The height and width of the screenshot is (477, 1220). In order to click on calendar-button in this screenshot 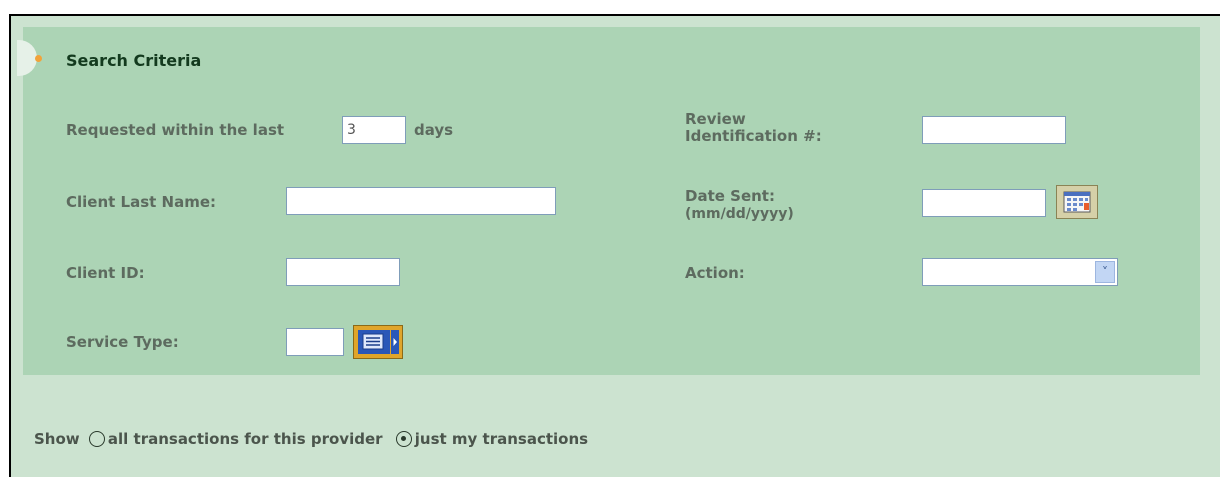, I will do `click(1077, 202)`.